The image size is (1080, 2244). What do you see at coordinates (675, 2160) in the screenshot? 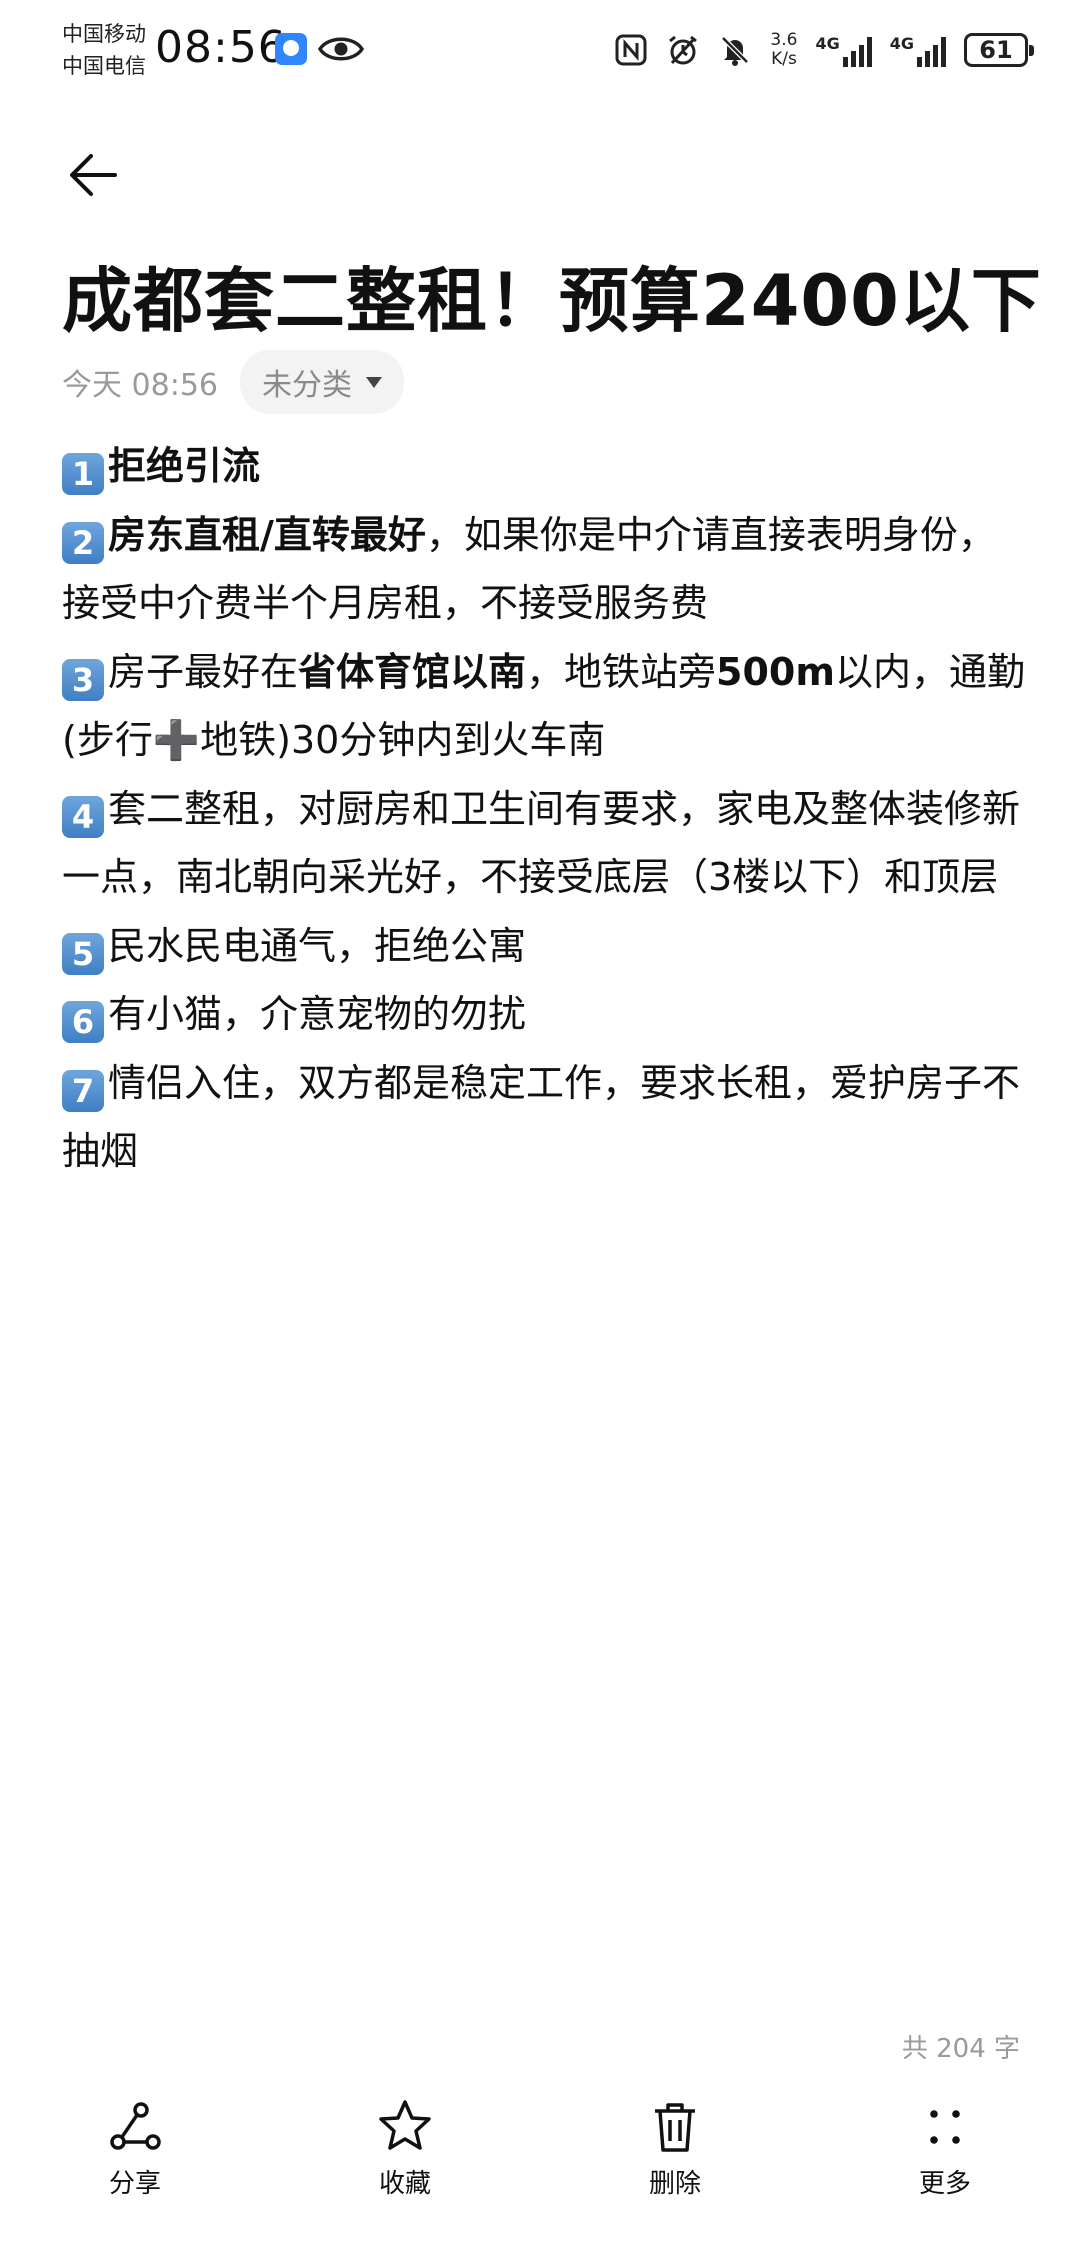
I see `delete-button: 删除` at bounding box center [675, 2160].